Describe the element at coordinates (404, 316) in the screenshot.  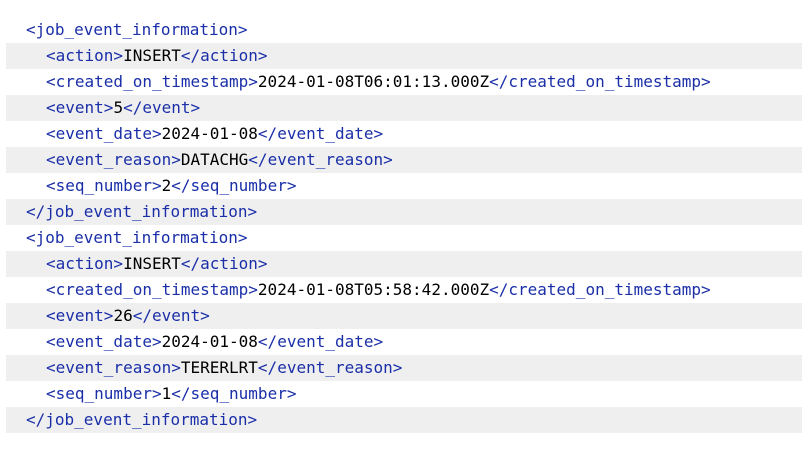
I see `xml-line-event: <event>26</event>` at that location.